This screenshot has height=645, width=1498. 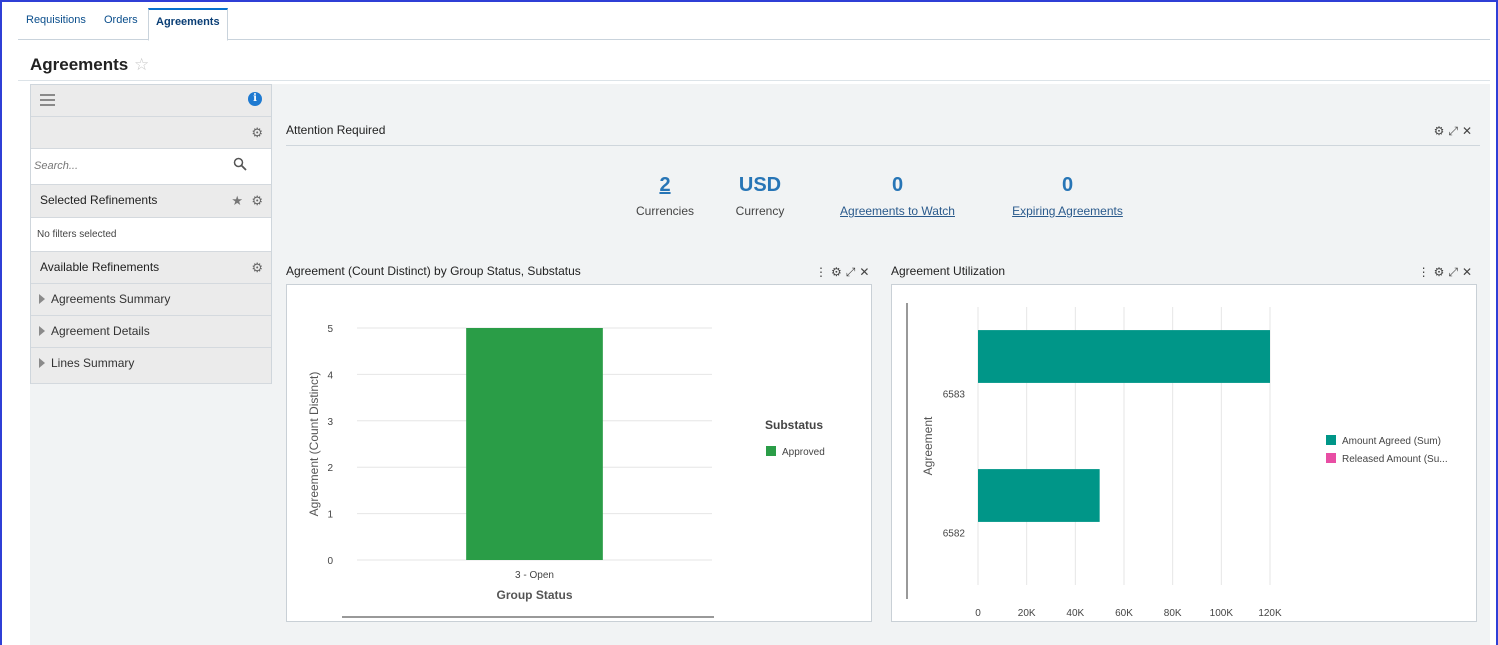 What do you see at coordinates (100, 267) in the screenshot?
I see `available-refinements-label: Available Refinements` at bounding box center [100, 267].